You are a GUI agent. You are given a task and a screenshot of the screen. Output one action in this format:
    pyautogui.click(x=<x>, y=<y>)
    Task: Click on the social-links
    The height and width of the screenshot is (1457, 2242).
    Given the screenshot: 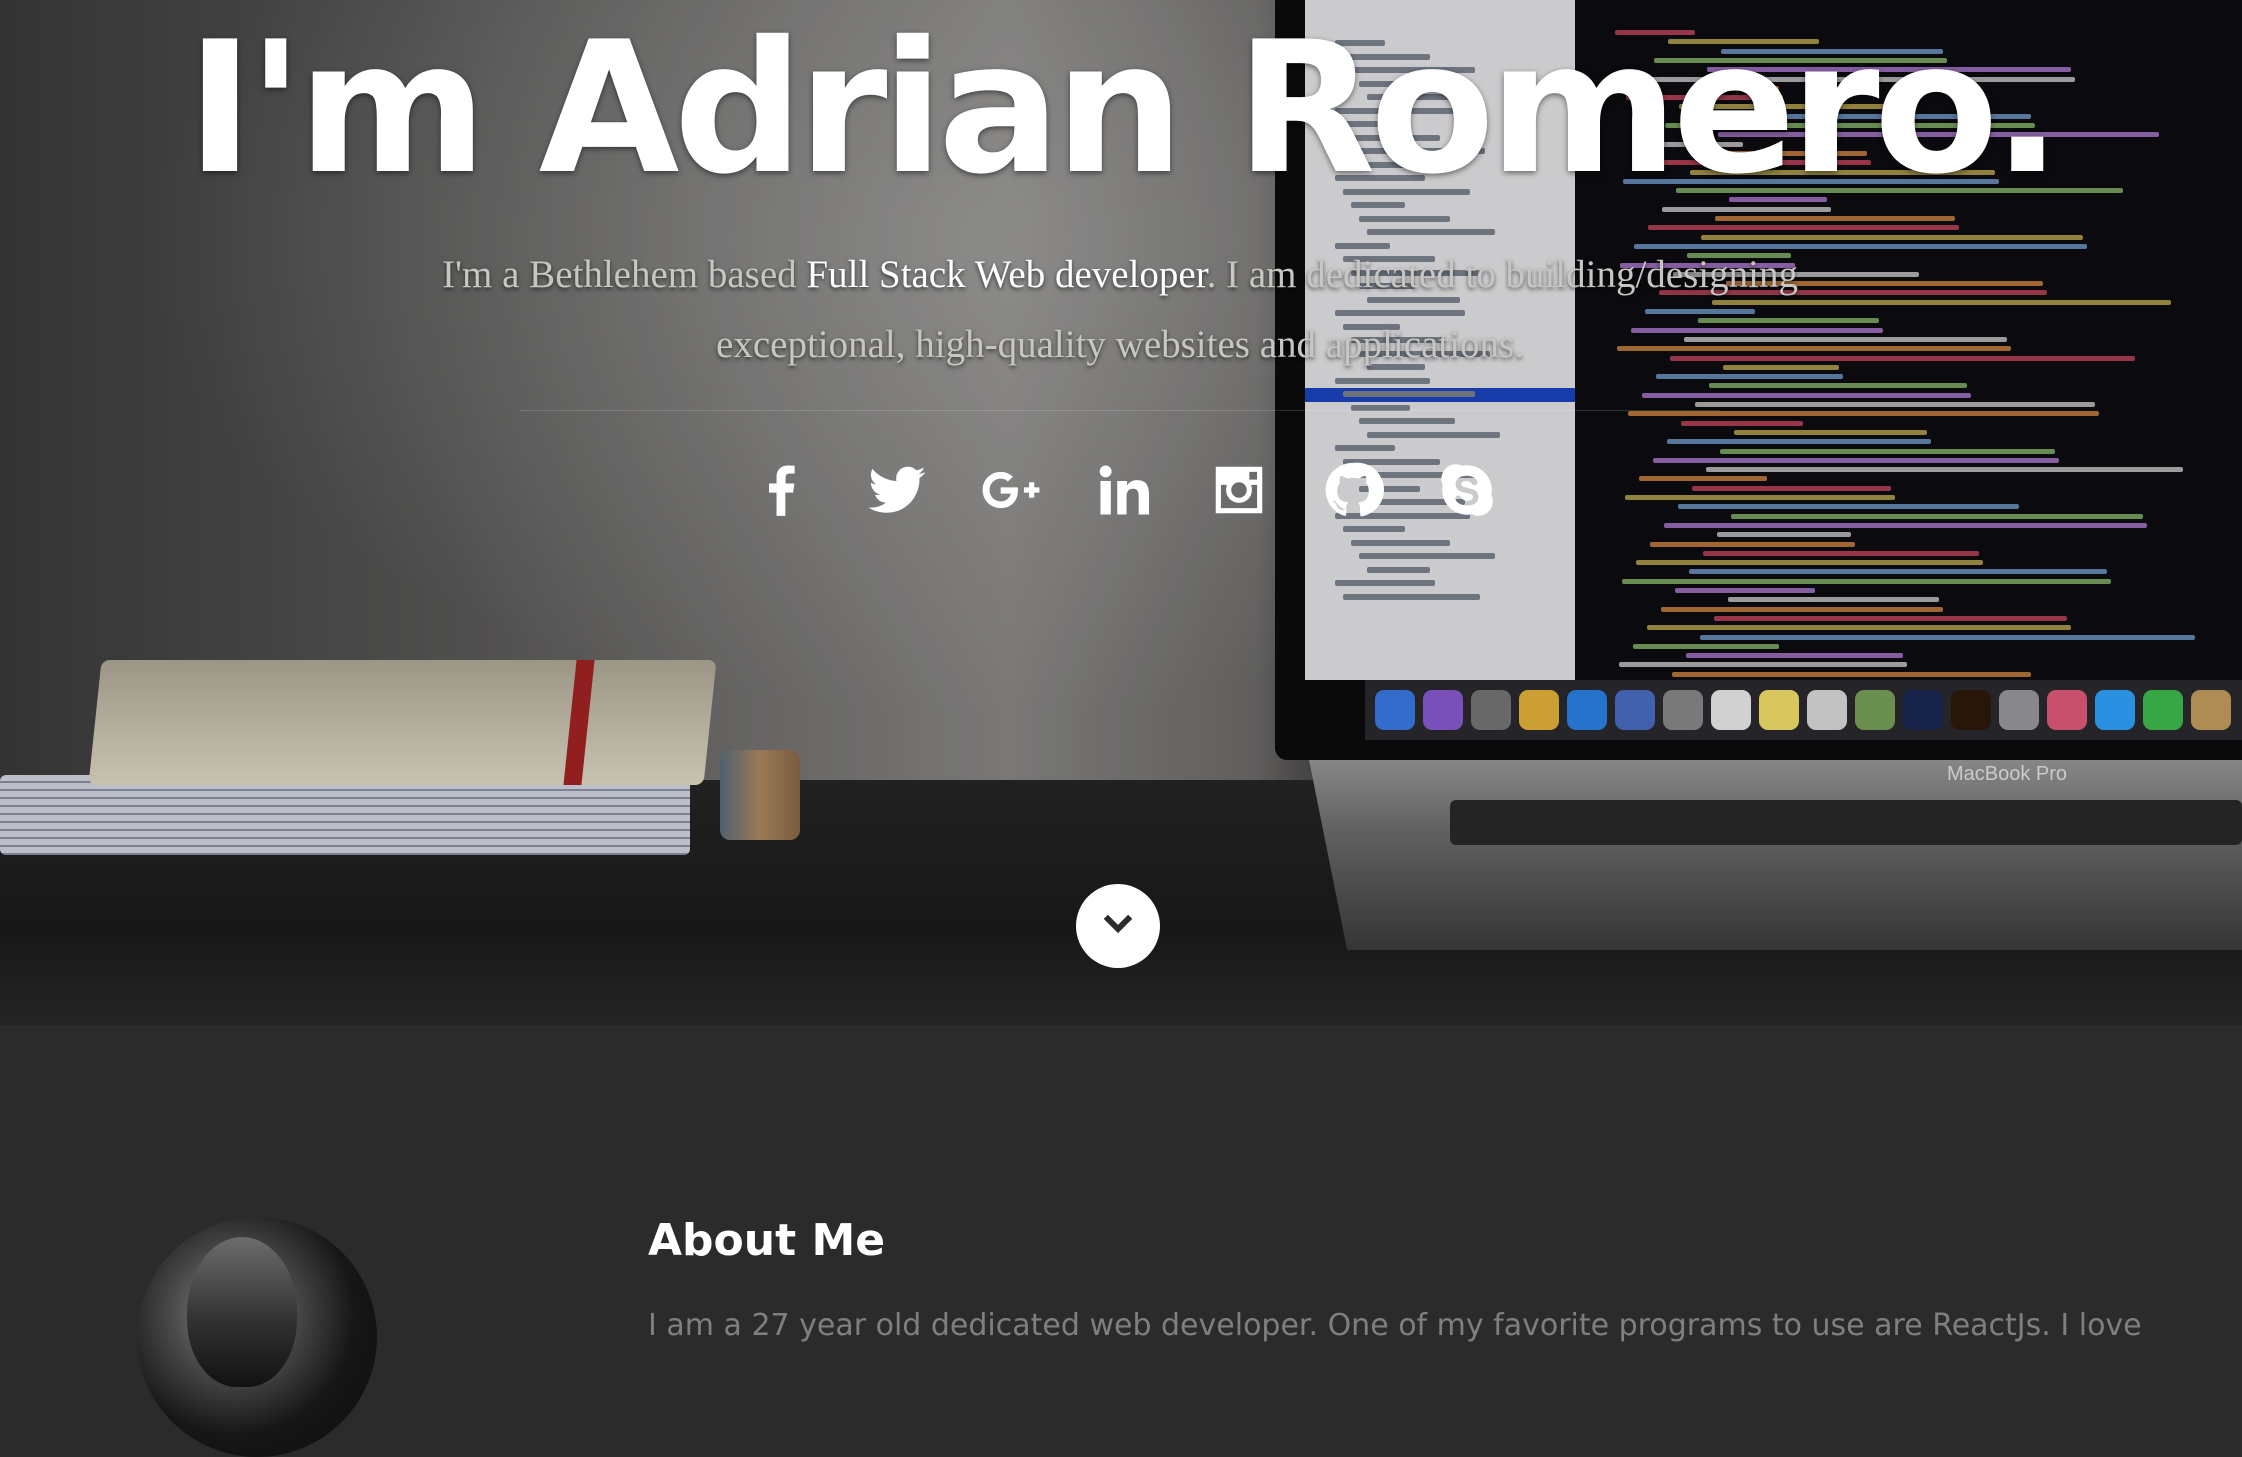 What is the action you would take?
    pyautogui.click(x=1121, y=490)
    